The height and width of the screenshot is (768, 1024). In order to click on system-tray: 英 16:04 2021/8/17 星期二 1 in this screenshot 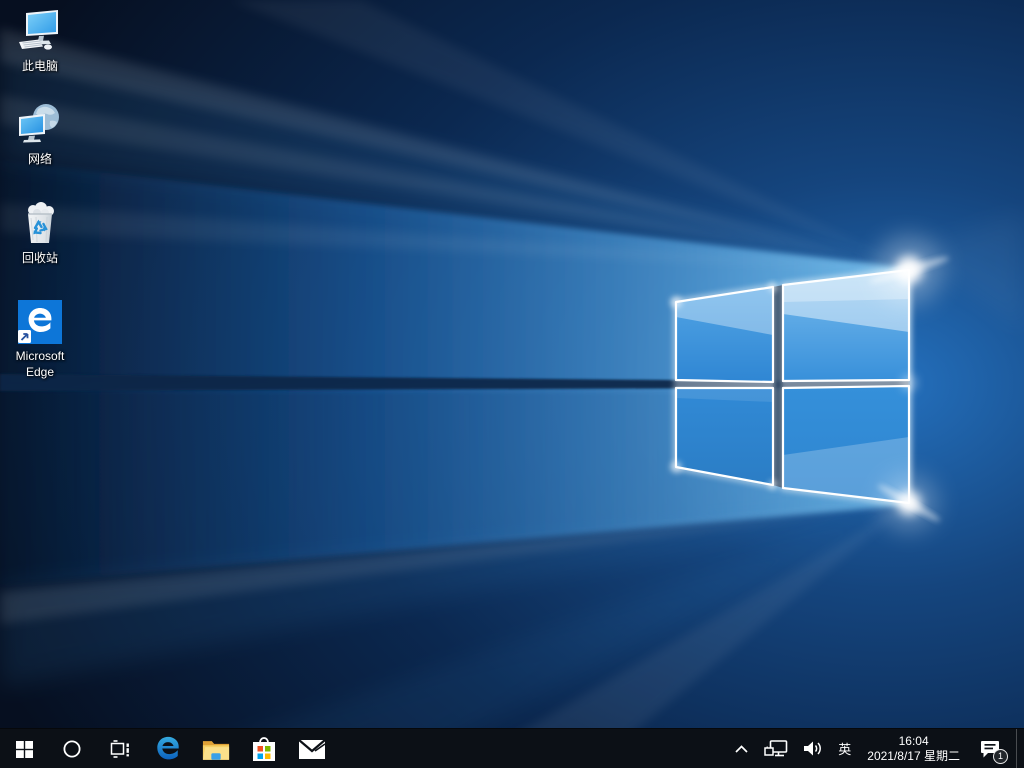, I will do `click(877, 748)`.